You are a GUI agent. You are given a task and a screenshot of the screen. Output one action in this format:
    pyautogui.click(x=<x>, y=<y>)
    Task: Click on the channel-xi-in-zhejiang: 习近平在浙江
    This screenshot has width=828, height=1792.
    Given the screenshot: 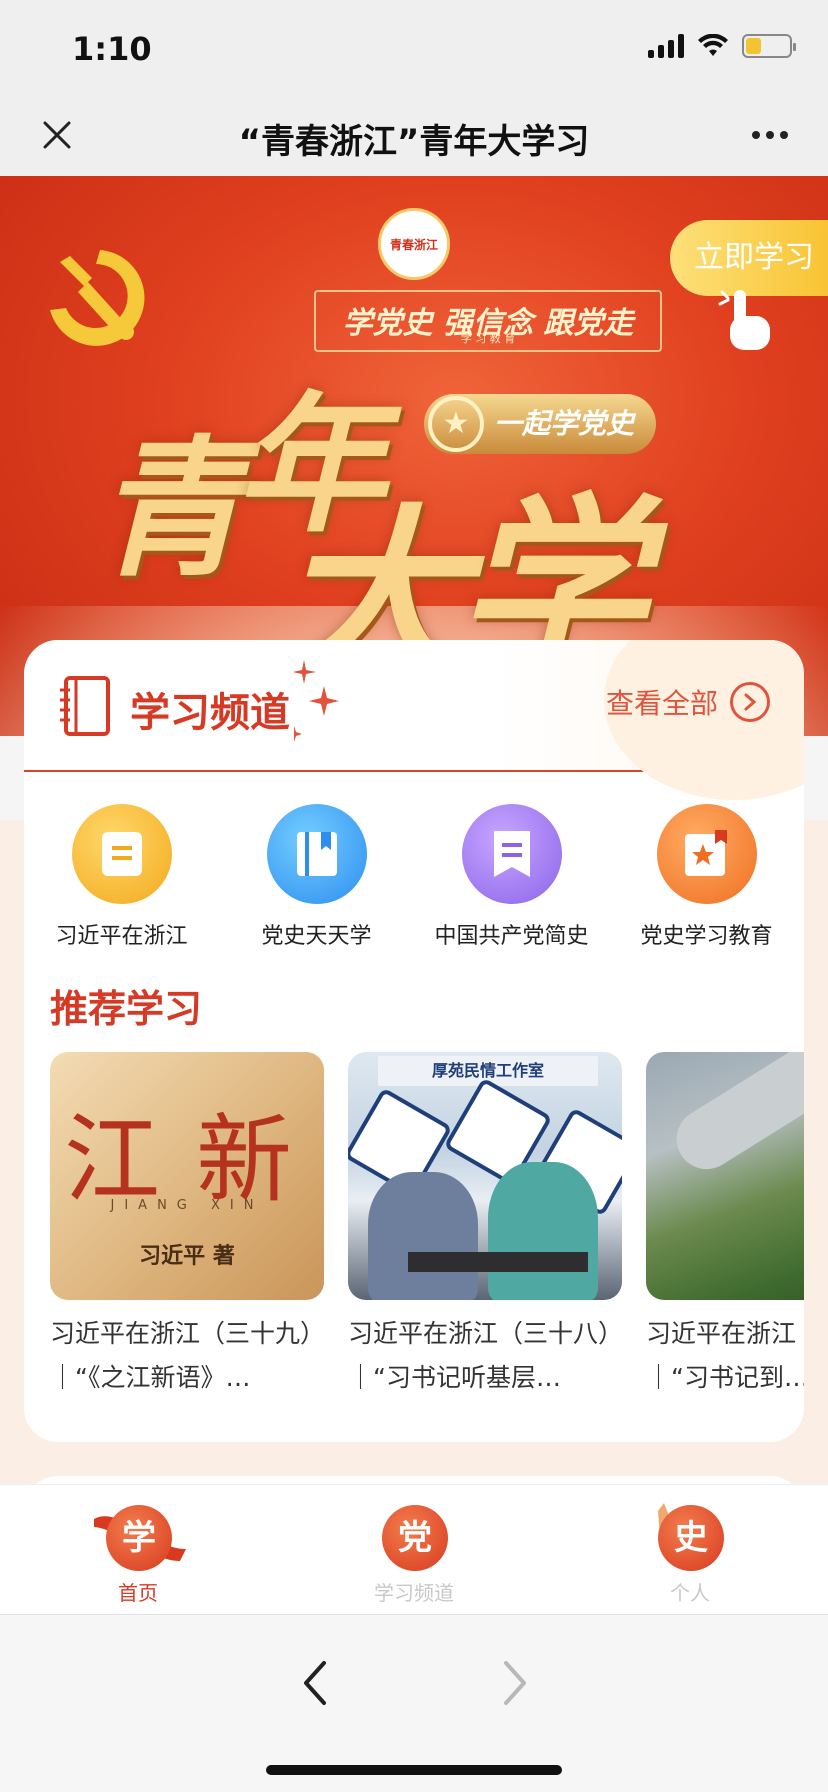 What is the action you would take?
    pyautogui.click(x=121, y=879)
    